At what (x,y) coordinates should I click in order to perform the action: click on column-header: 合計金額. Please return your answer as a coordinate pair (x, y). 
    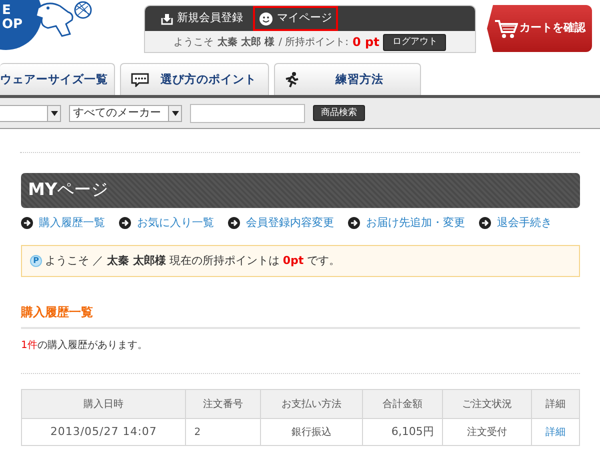
    Looking at the image, I should click on (402, 404).